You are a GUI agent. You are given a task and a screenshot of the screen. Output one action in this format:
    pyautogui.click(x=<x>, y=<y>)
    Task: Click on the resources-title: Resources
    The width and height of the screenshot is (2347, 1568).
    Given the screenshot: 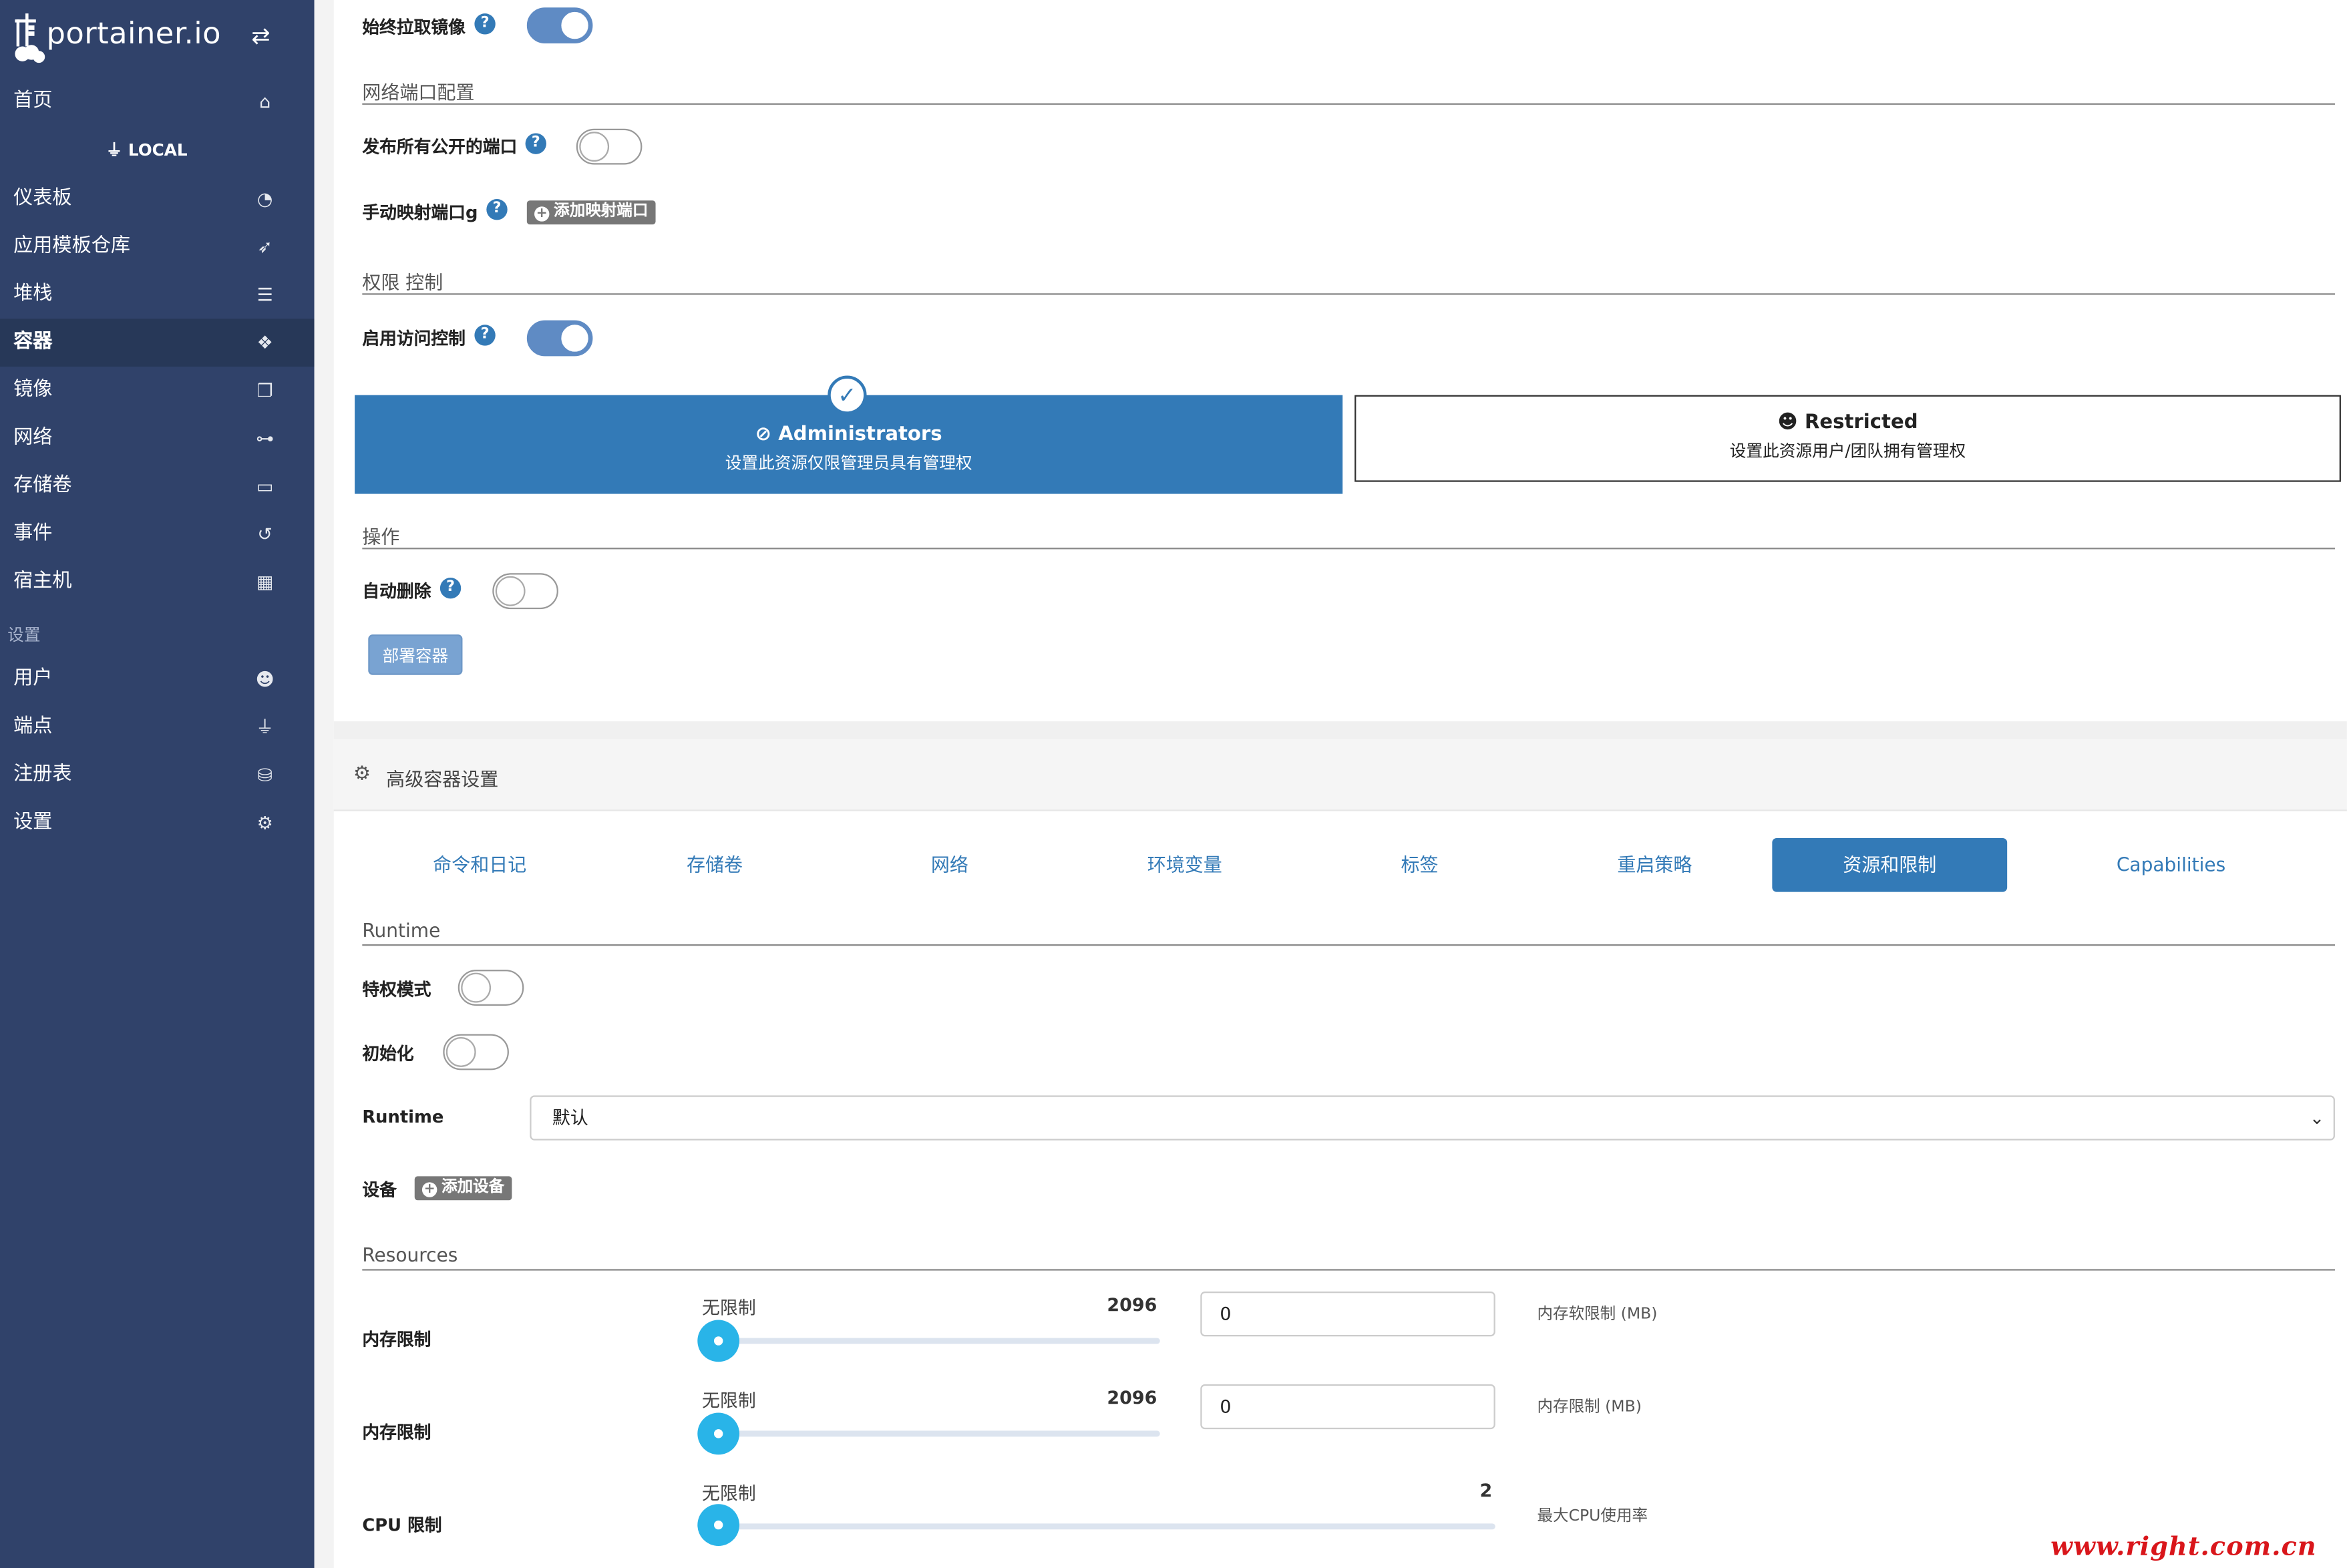 What is the action you would take?
    pyautogui.click(x=410, y=1254)
    